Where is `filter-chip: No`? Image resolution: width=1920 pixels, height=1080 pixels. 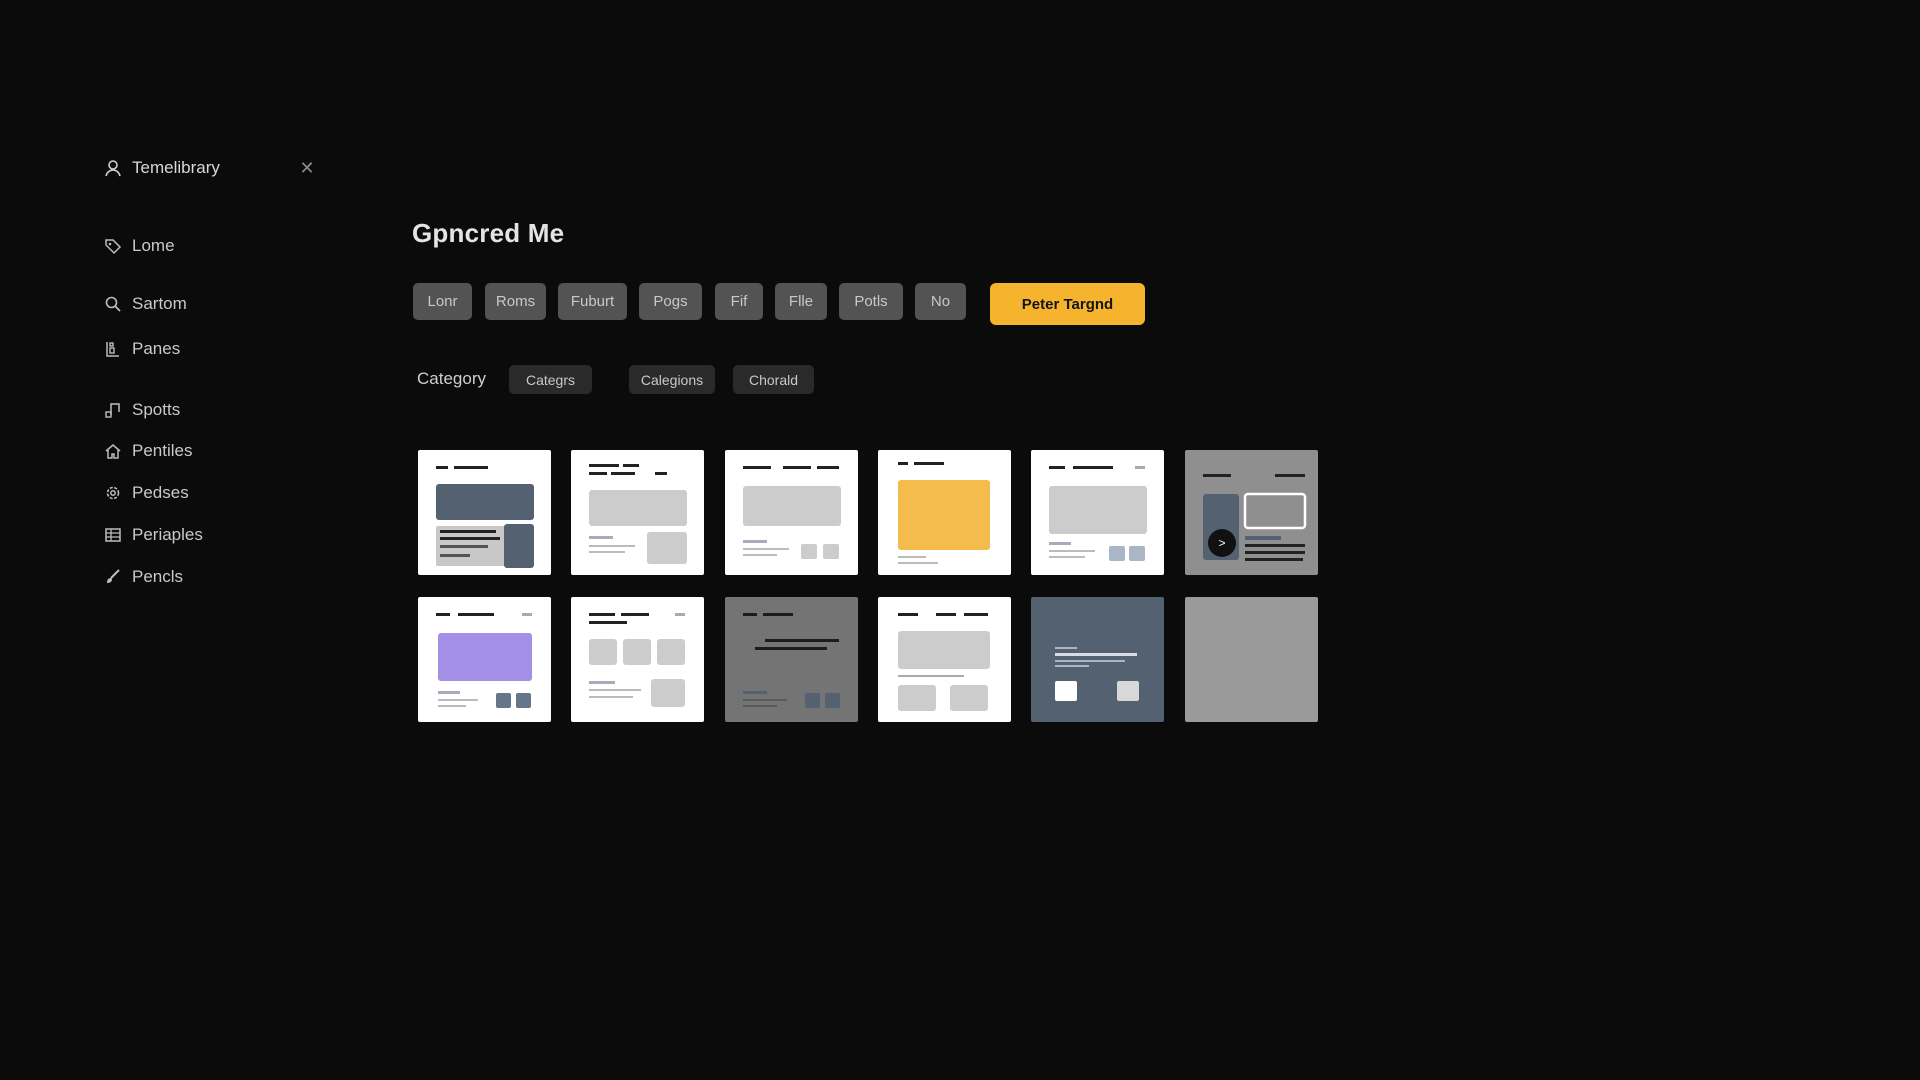
filter-chip: No is located at coordinates (940, 301).